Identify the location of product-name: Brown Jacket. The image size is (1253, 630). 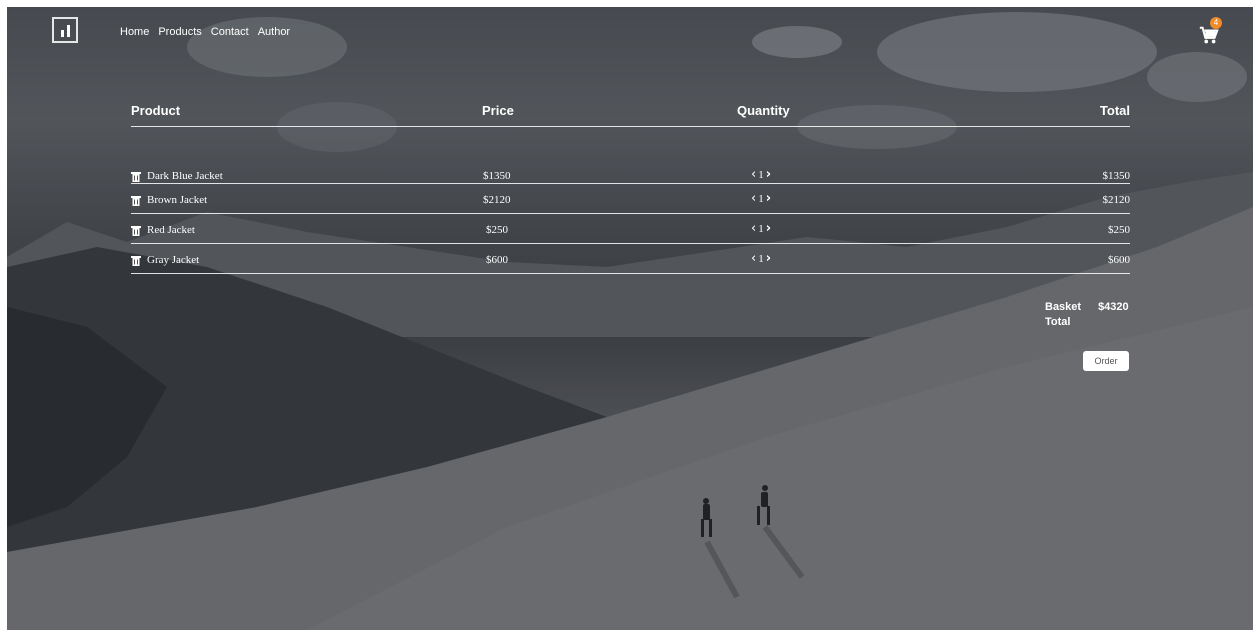
(177, 200).